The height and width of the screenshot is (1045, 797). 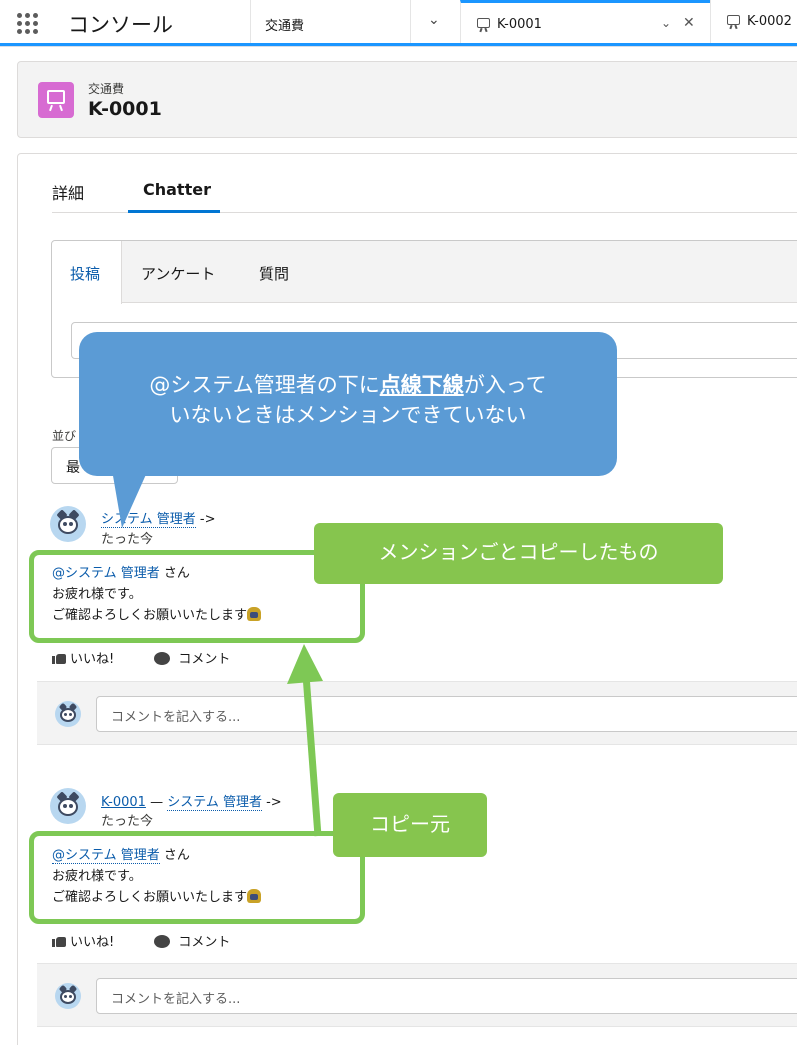 What do you see at coordinates (689, 23) in the screenshot?
I see `close-icon: ✕` at bounding box center [689, 23].